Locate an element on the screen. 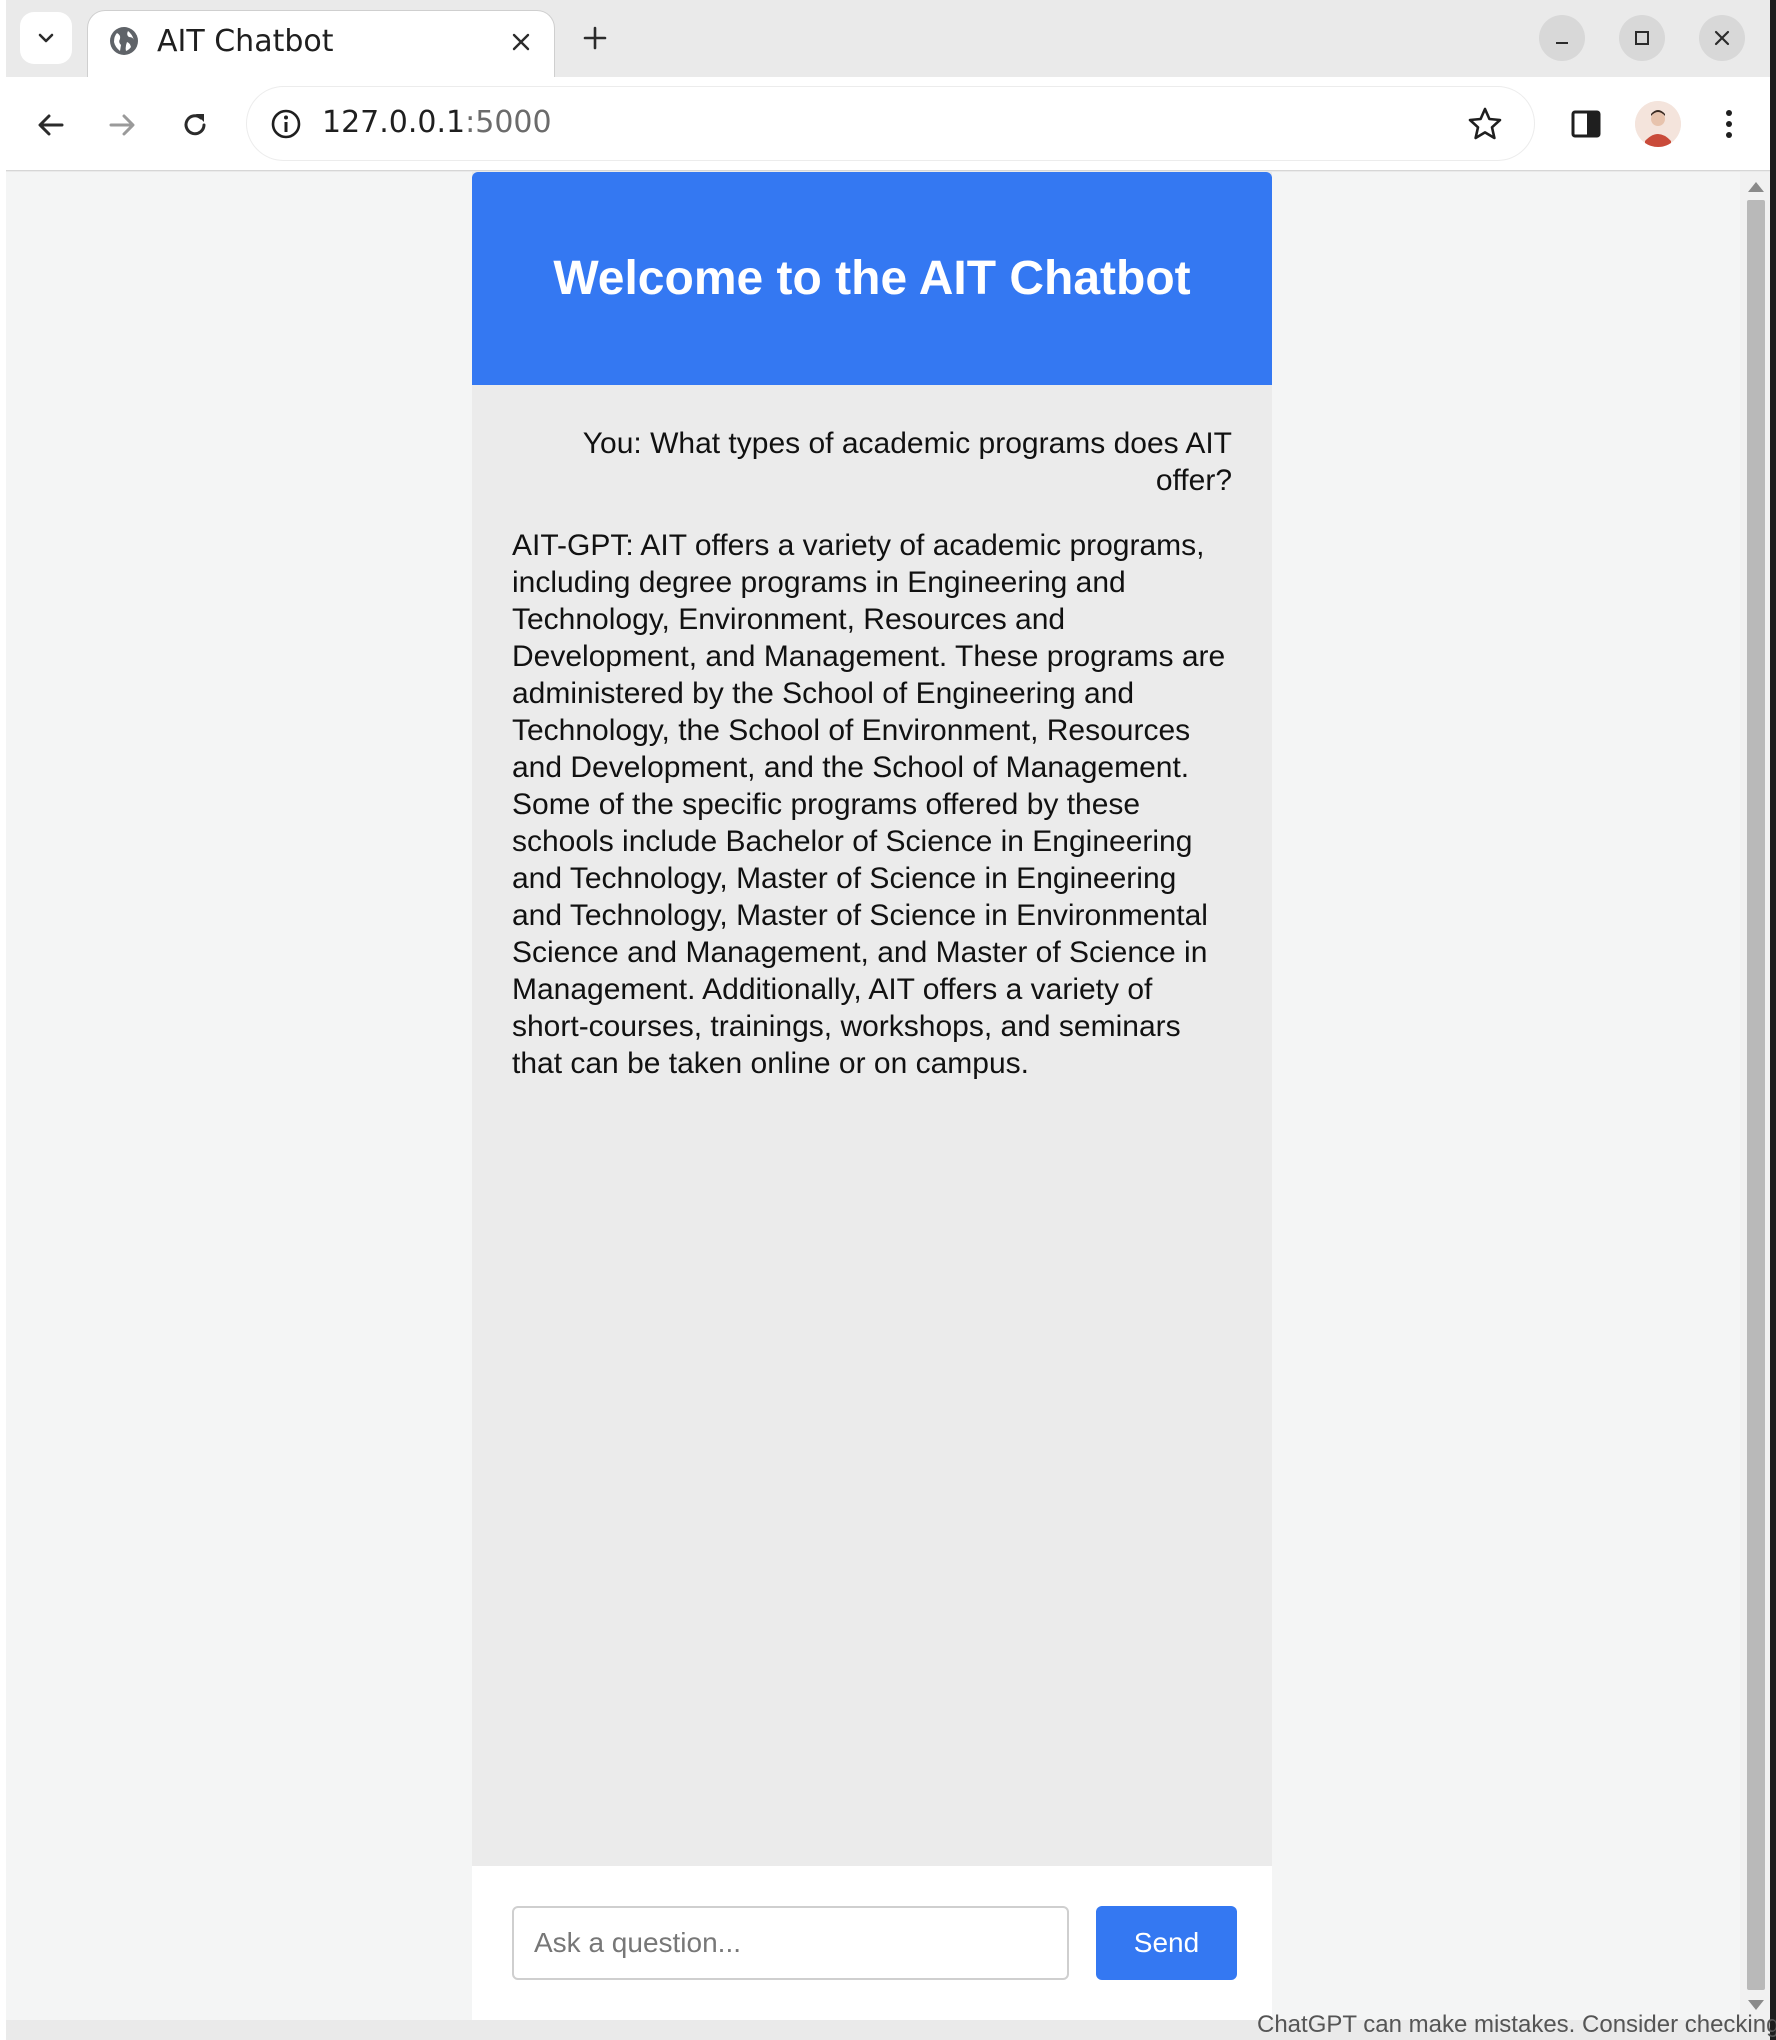  globe-icon is located at coordinates (124, 41).